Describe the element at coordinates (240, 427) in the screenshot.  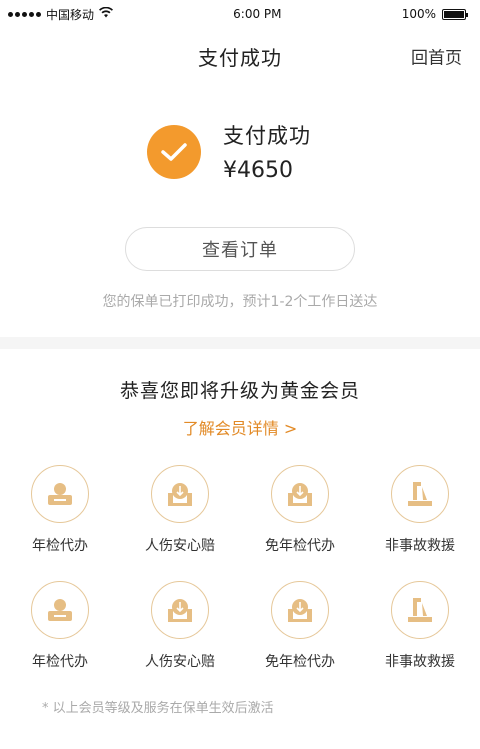
I see `member-details-link: 了解会员详情 >` at that location.